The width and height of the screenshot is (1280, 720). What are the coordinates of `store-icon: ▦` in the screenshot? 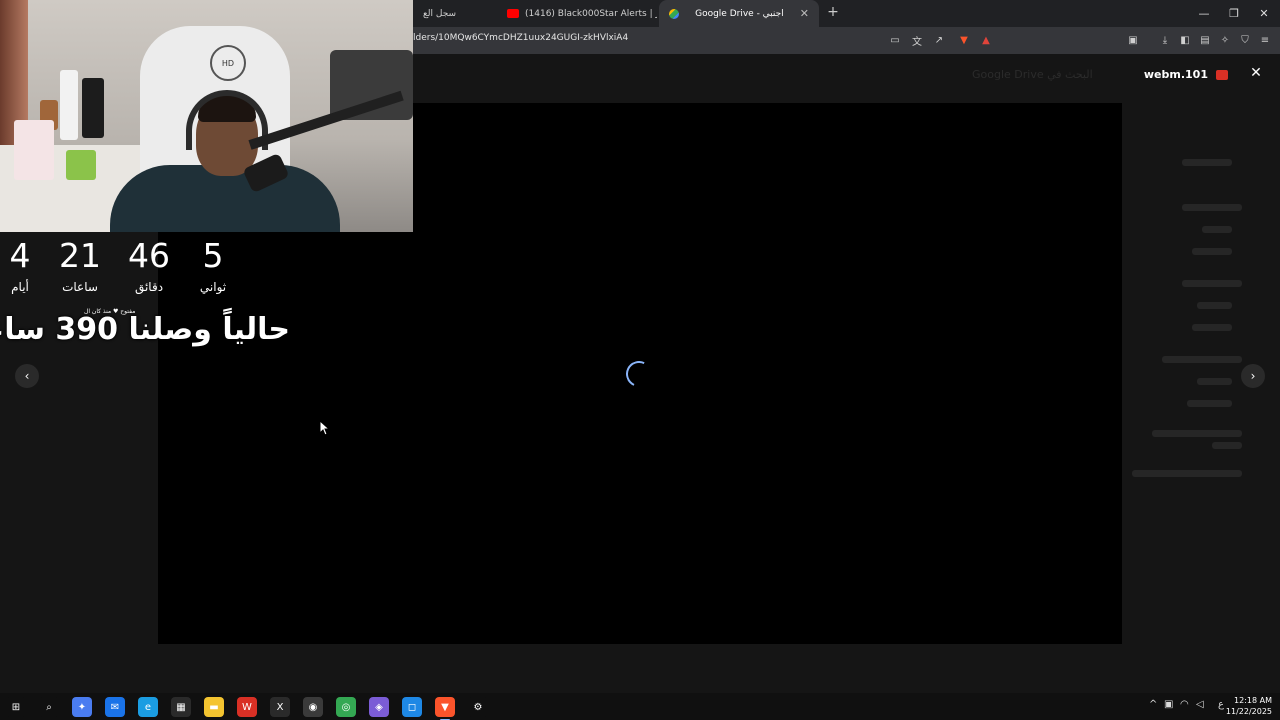 It's located at (181, 707).